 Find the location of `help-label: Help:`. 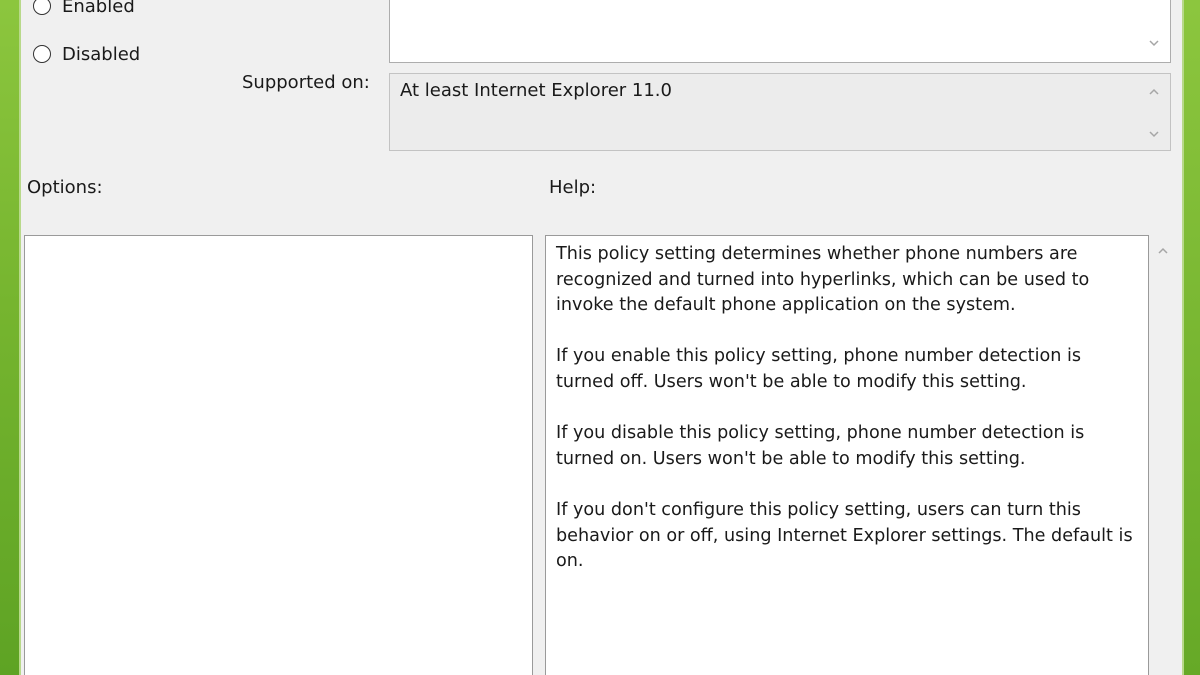

help-label: Help: is located at coordinates (573, 187).